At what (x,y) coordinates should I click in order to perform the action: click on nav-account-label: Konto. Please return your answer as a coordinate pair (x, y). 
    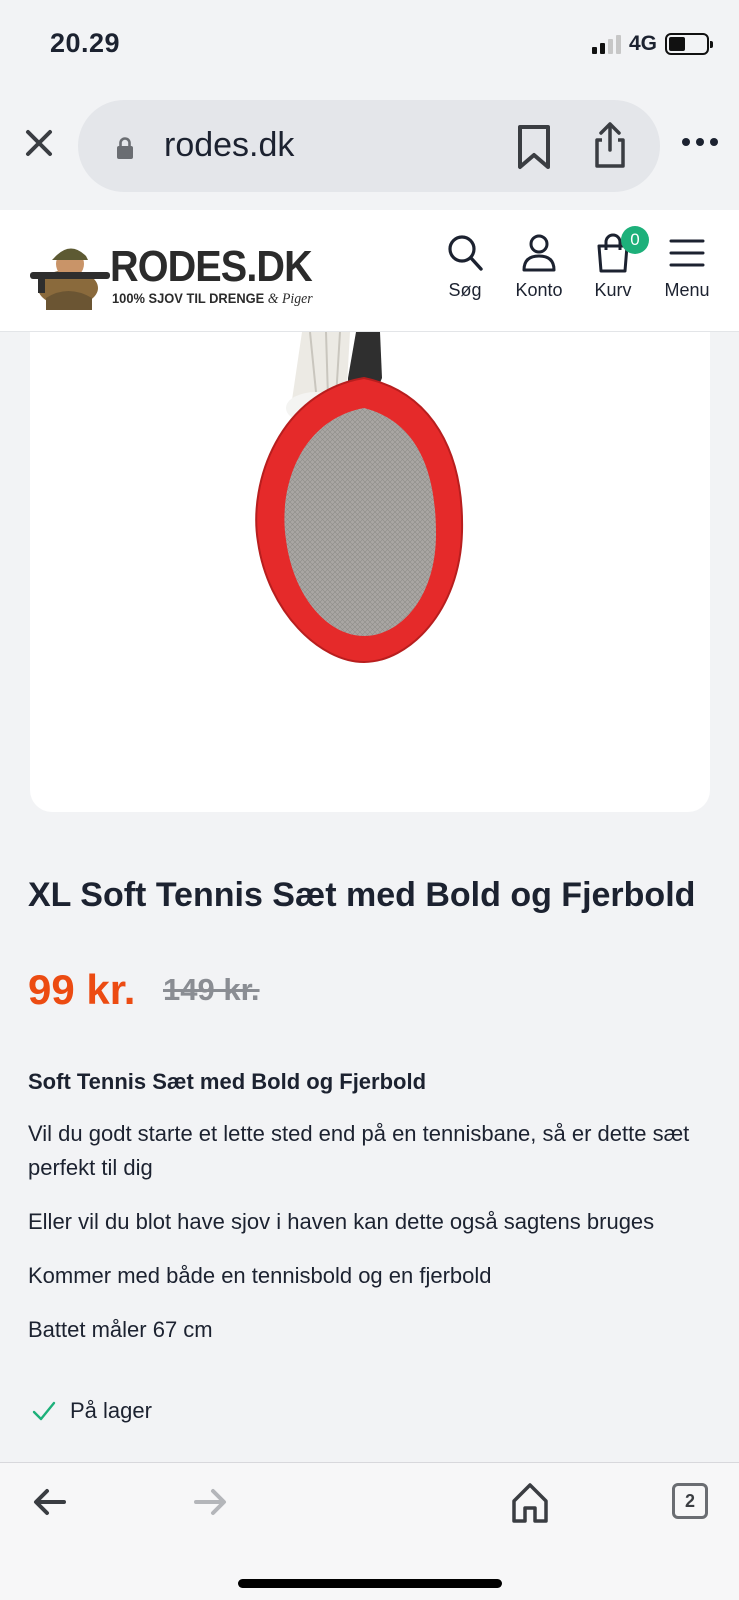
    Looking at the image, I should click on (539, 290).